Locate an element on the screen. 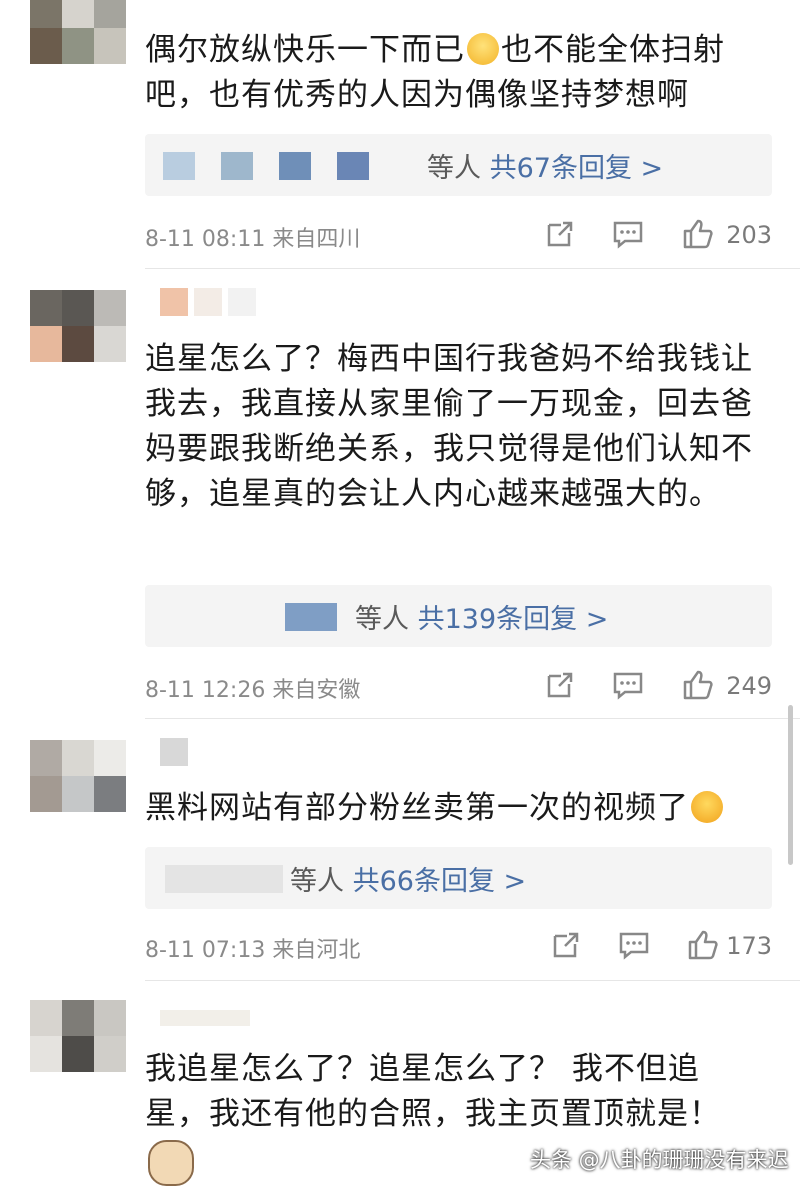 This screenshot has height=1190, width=800. comment-text: 偶尔放纵快乐一下而已 也不能全体扫射 吧，也有优秀的人因为偶像坚持梦想啊 is located at coordinates (435, 72).